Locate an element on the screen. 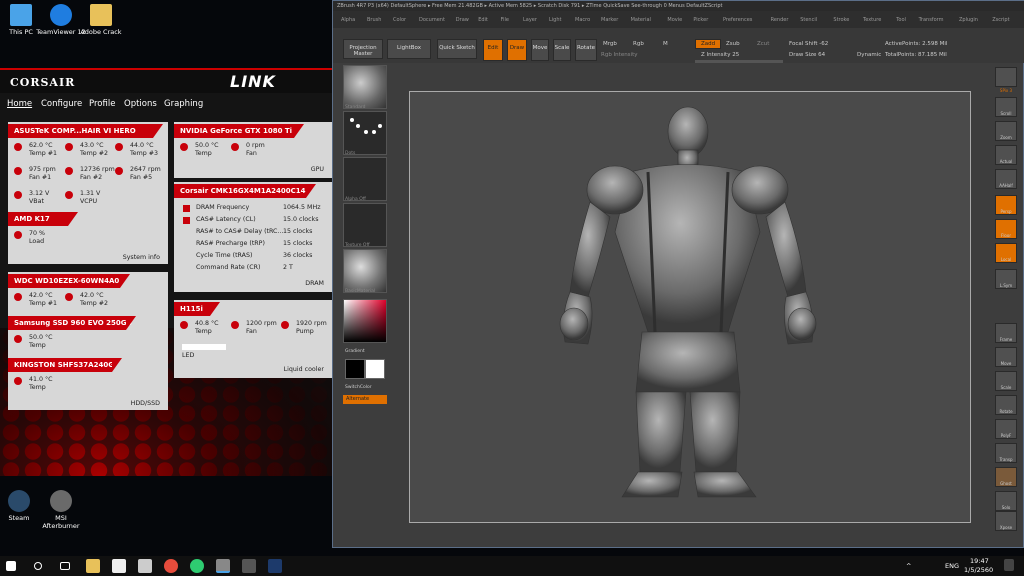  focal-shift-slider: Focal Shift -62 is located at coordinates (808, 44).